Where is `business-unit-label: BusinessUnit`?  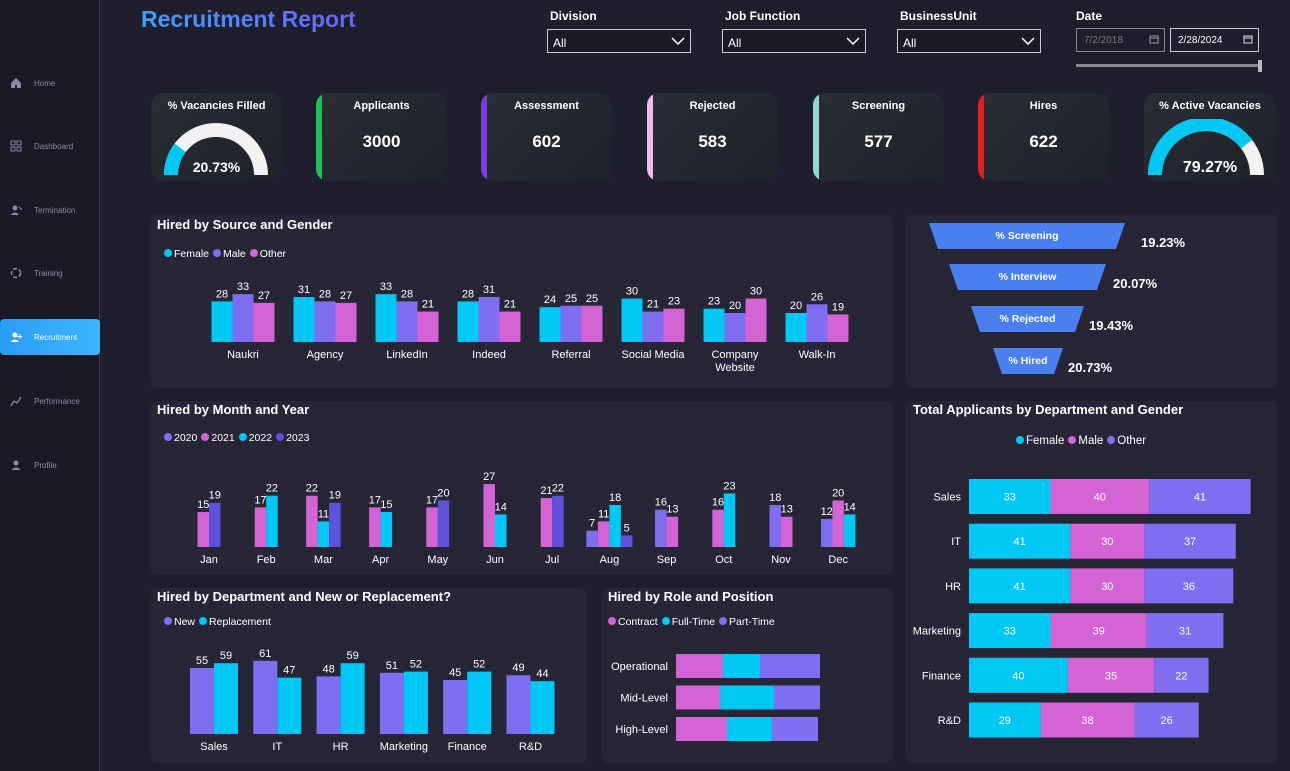
business-unit-label: BusinessUnit is located at coordinates (938, 16).